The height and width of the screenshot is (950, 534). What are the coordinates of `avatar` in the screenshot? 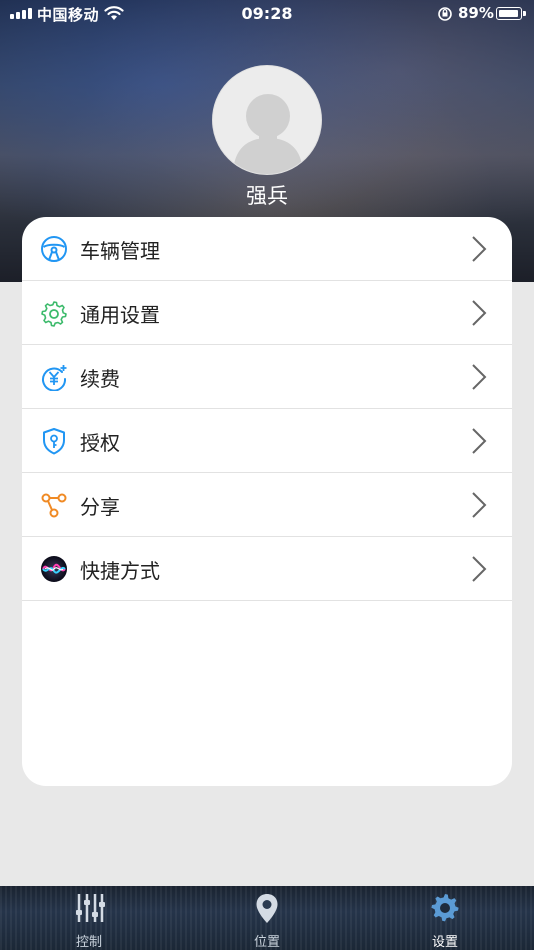 It's located at (267, 120).